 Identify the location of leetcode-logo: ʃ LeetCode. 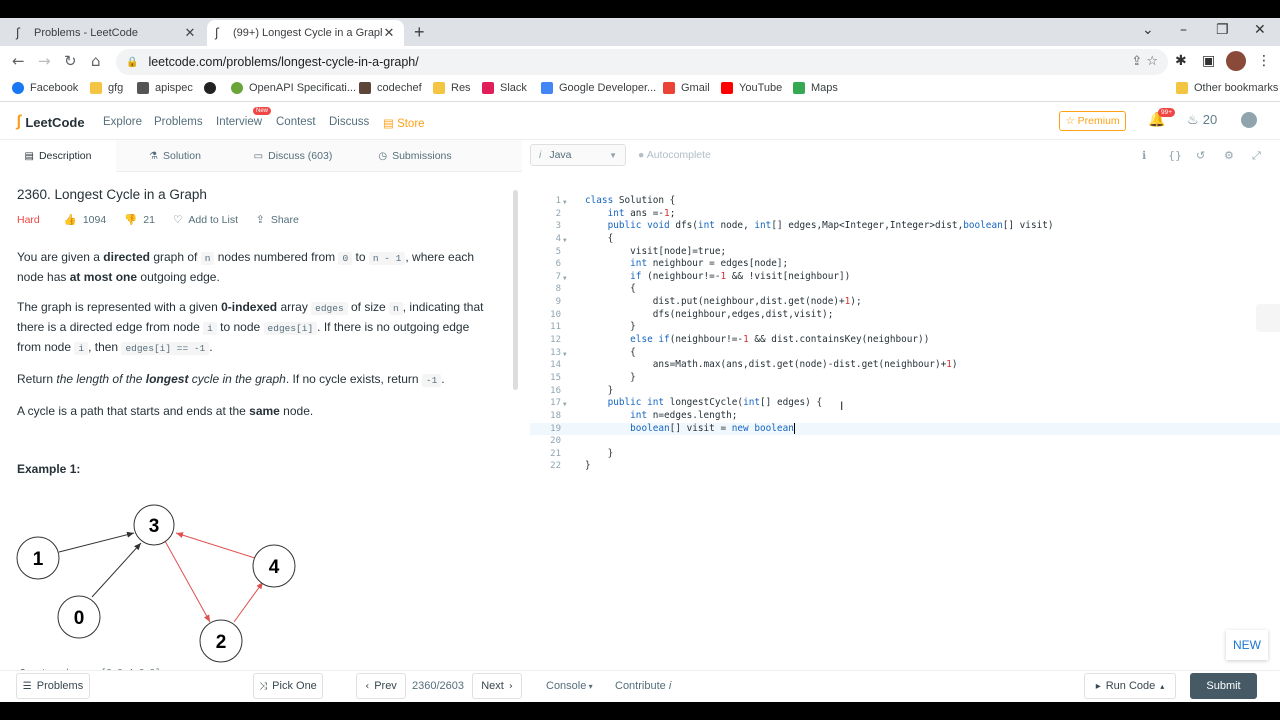
(50, 122).